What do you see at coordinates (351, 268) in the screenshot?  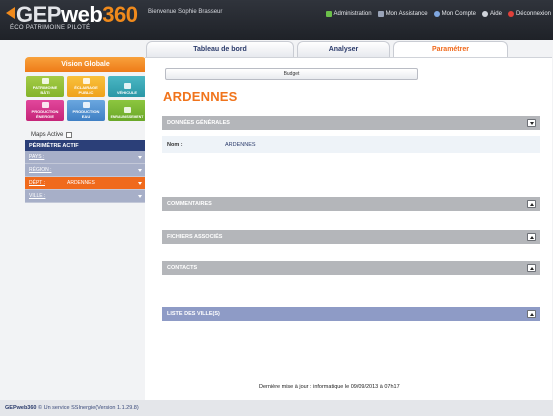 I see `section-contacts: CONTACTS` at bounding box center [351, 268].